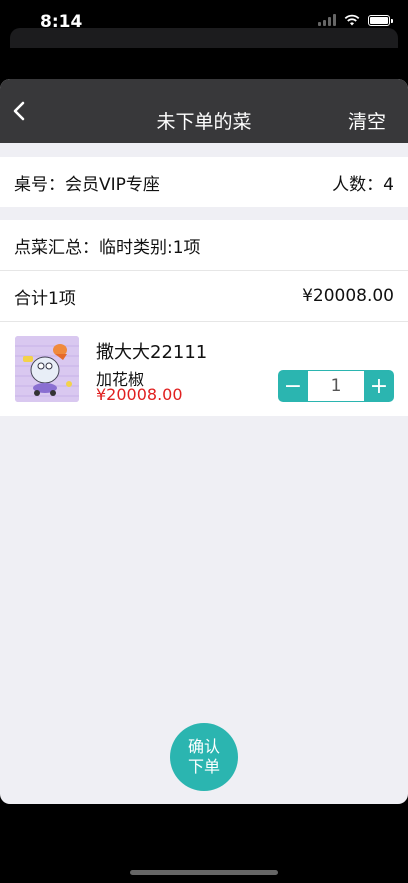 This screenshot has width=408, height=883. I want to click on status-icons, so click(355, 20).